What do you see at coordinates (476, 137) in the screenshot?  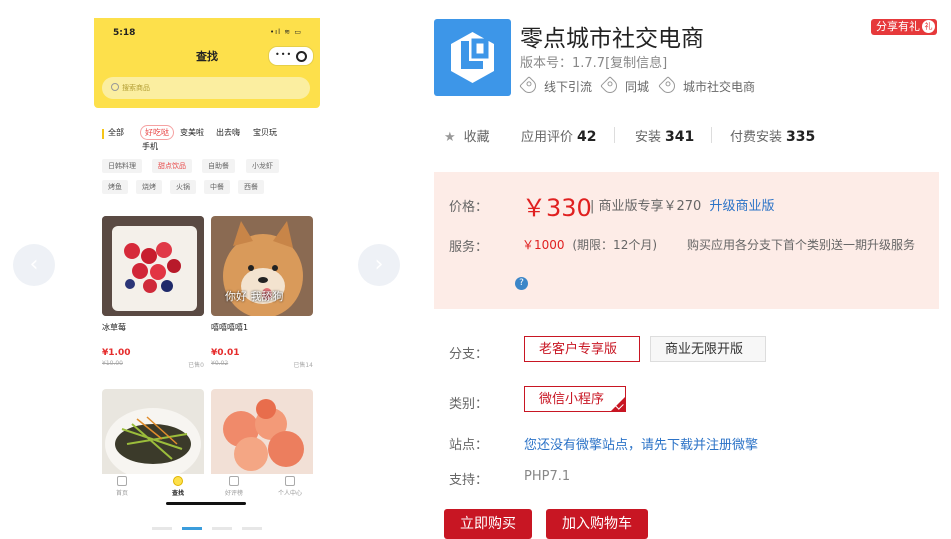 I see `favorite-label: 收藏` at bounding box center [476, 137].